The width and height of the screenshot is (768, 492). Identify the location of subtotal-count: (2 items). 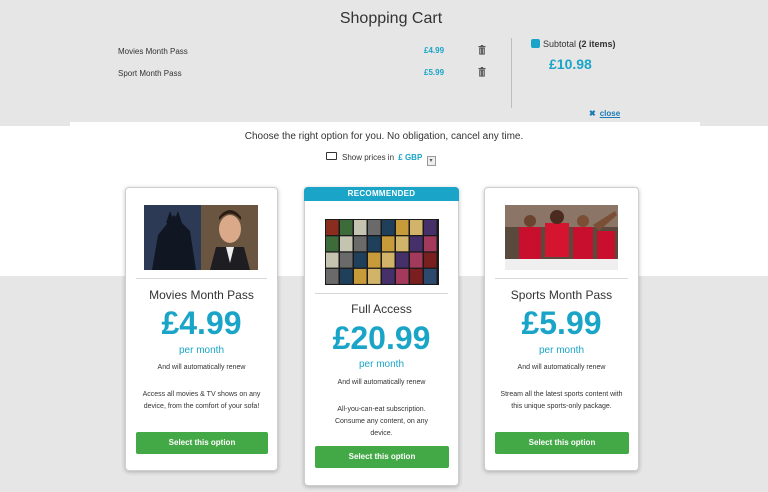
(597, 44).